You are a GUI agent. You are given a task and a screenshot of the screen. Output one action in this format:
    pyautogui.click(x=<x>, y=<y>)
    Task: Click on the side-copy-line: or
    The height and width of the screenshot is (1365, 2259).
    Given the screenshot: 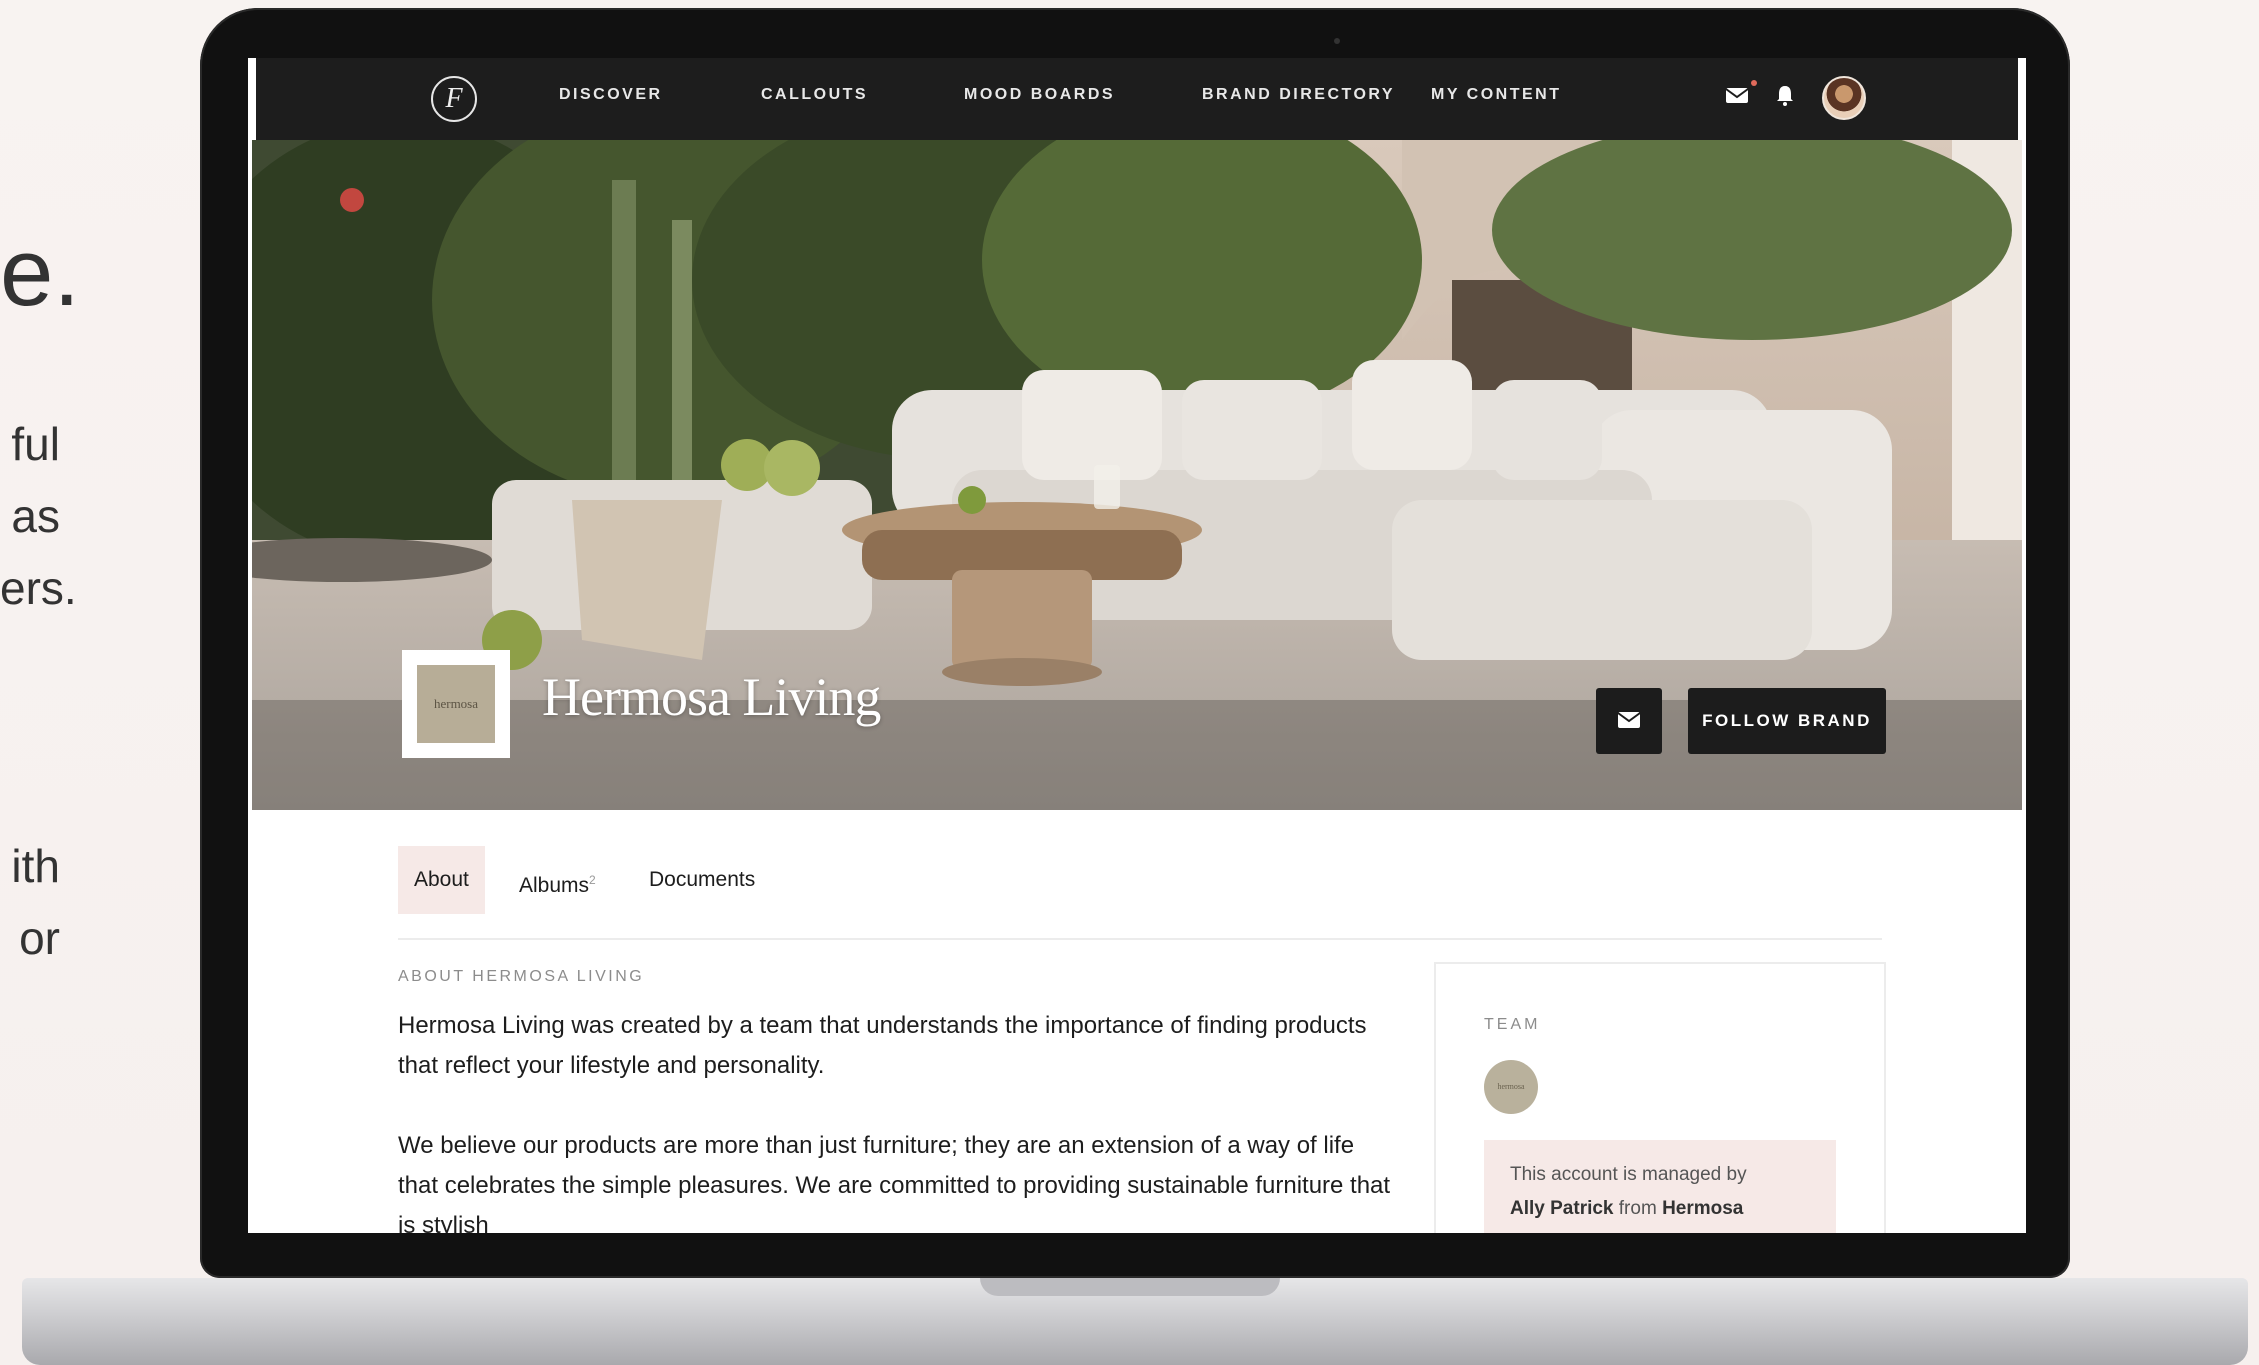 What is the action you would take?
    pyautogui.click(x=39, y=938)
    